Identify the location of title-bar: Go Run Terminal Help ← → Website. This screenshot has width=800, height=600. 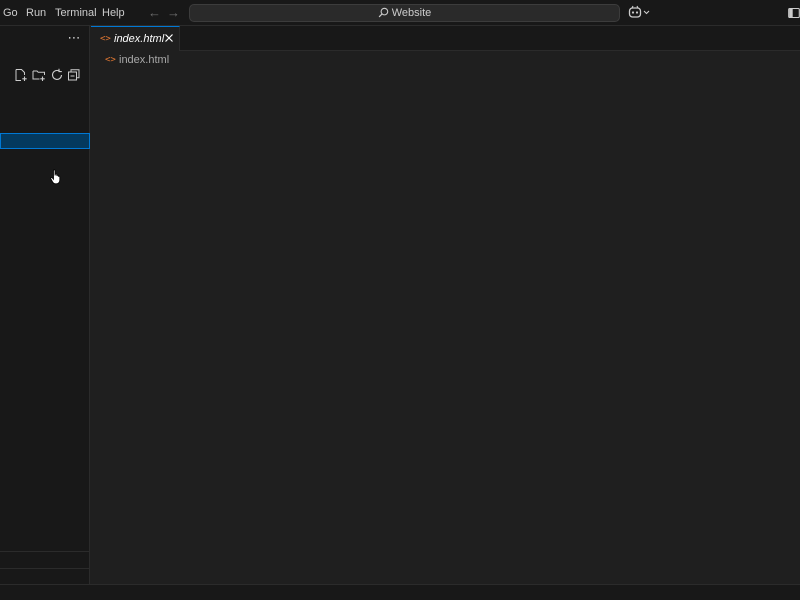
(400, 13).